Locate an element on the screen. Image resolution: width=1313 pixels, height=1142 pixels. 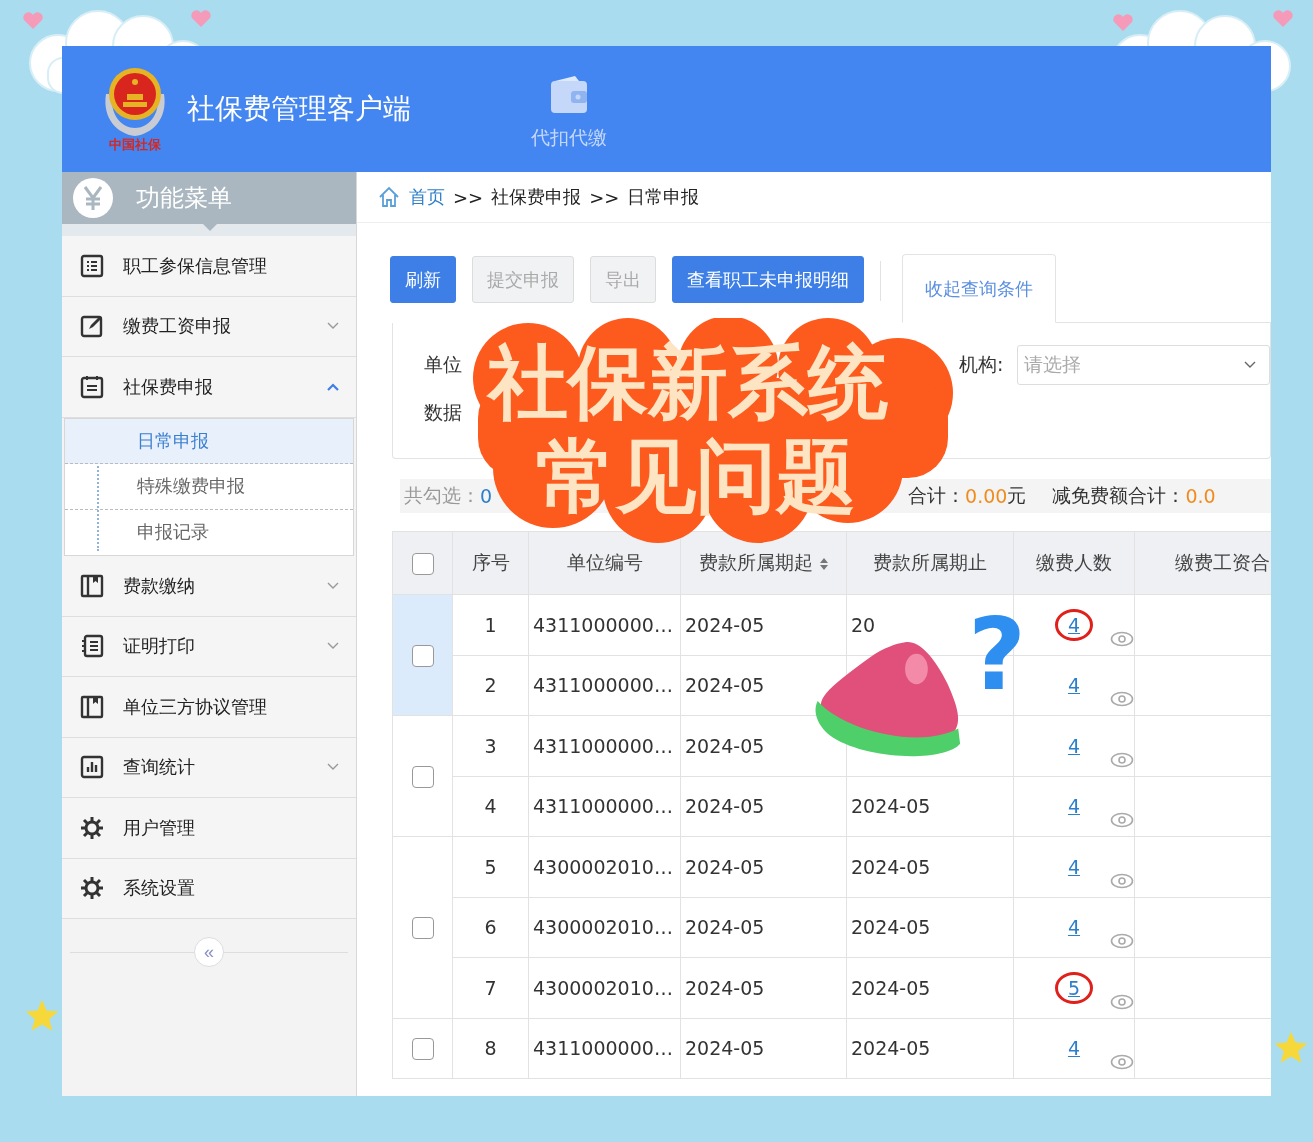
summary-label: 减免费额合计： is located at coordinates (1119, 495).